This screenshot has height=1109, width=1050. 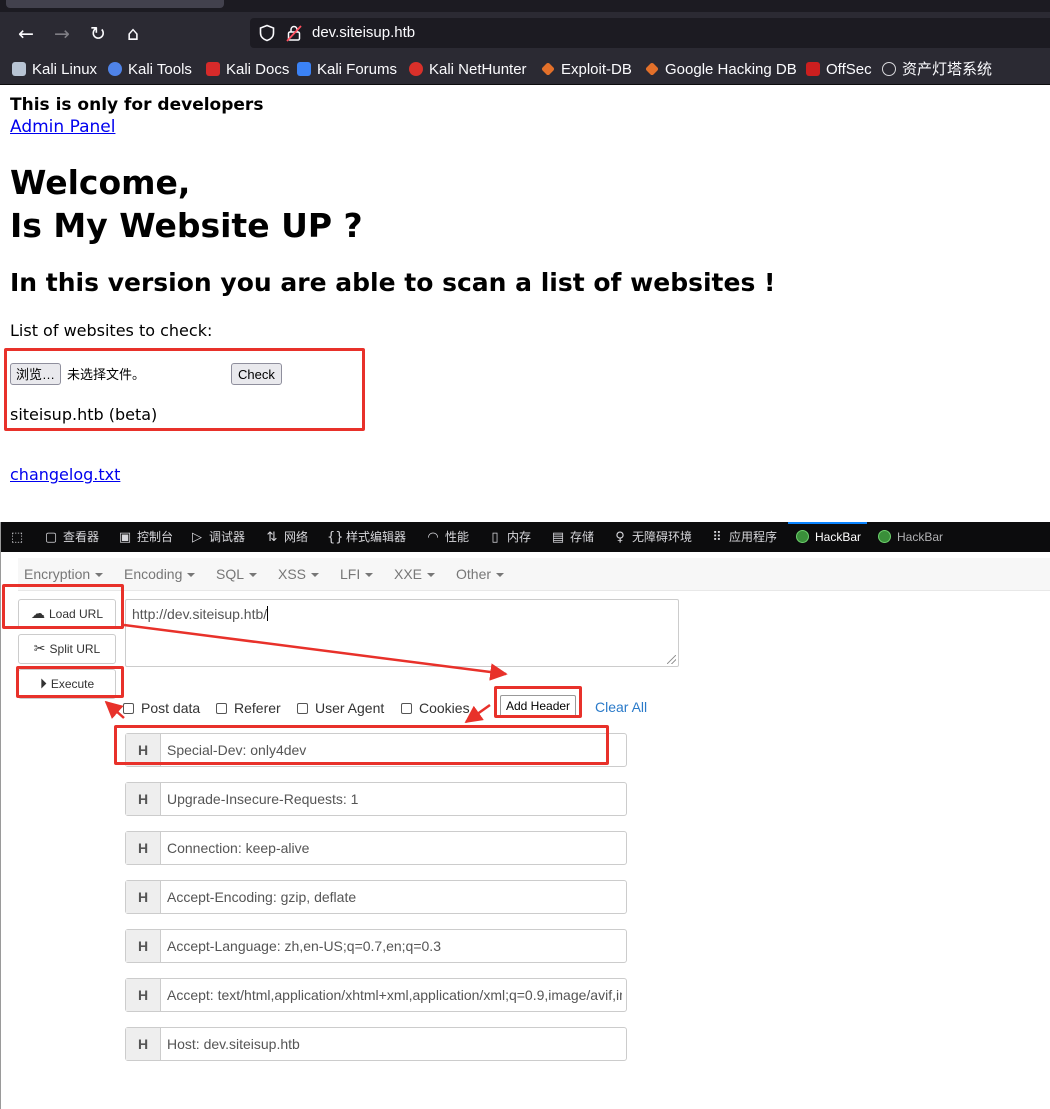 I want to click on text-cursor, so click(x=268, y=613).